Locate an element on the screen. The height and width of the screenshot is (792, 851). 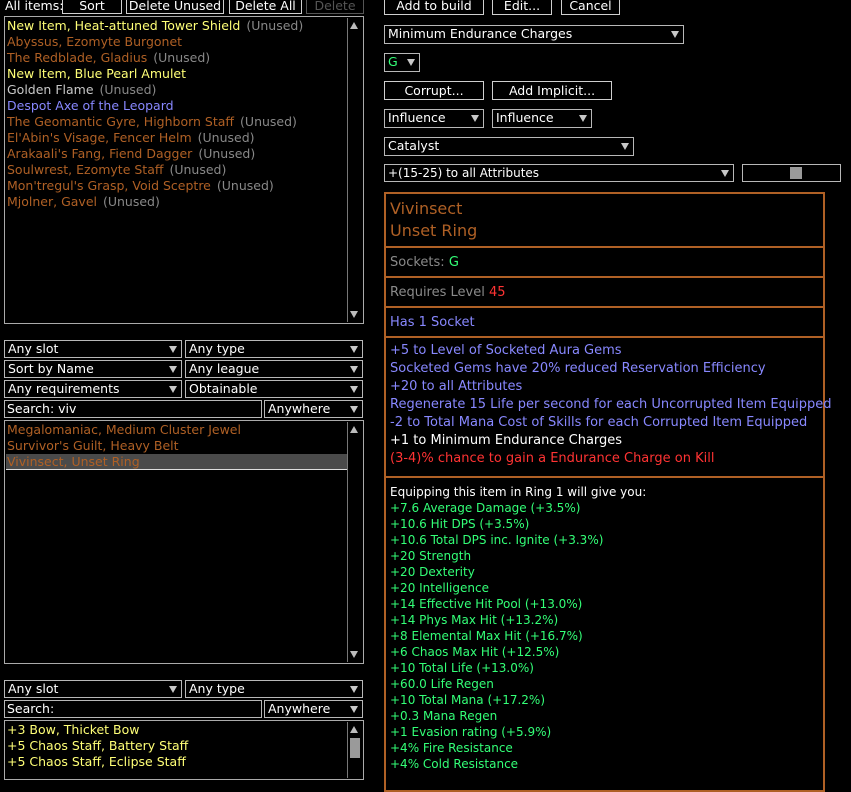
list-item: Abyssus, Ezomyte Burgonet is located at coordinates (176, 42).